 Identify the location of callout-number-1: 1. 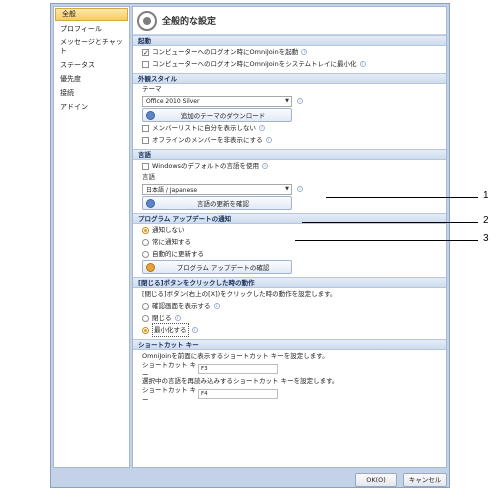
(486, 195).